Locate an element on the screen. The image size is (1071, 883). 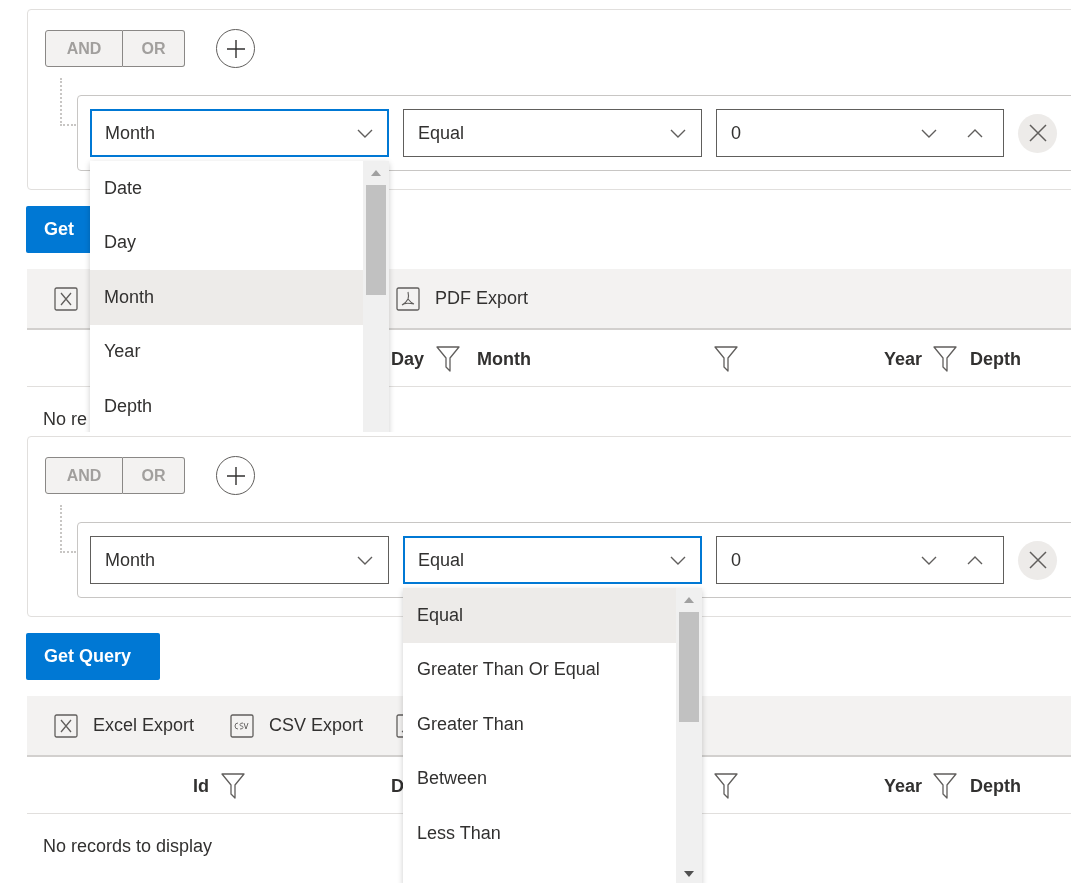
column-header: Month is located at coordinates (504, 359).